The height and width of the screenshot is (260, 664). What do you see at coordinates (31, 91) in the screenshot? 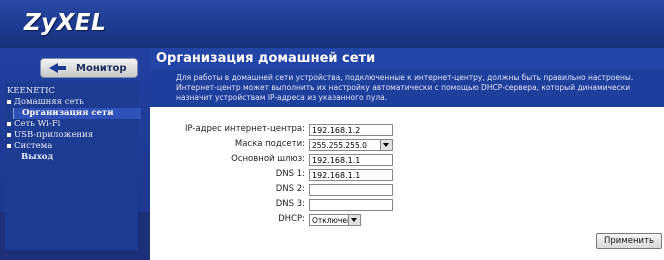
I see `nav-group-label: KEENETIC` at bounding box center [31, 91].